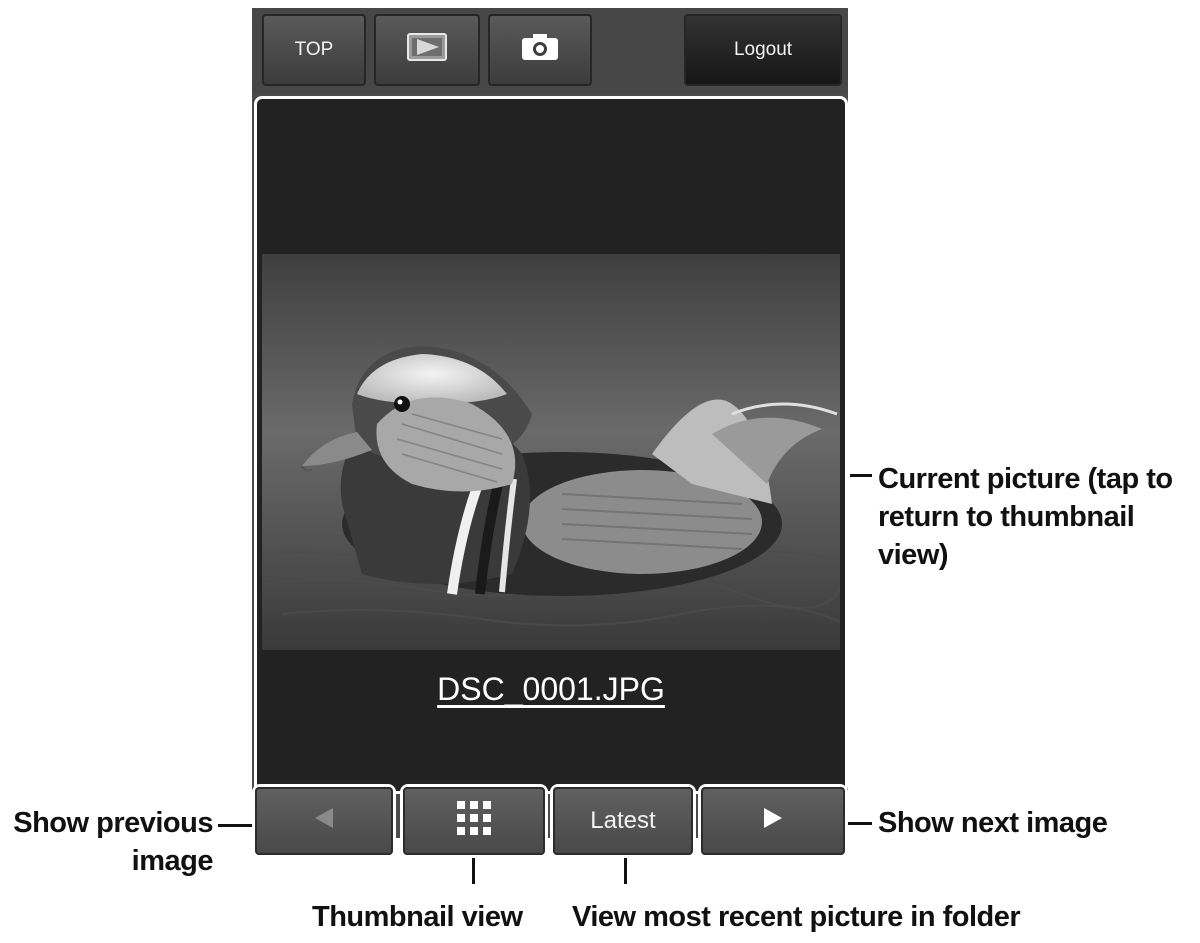 This screenshot has width=1200, height=943. I want to click on right-triangle-icon, so click(773, 821).